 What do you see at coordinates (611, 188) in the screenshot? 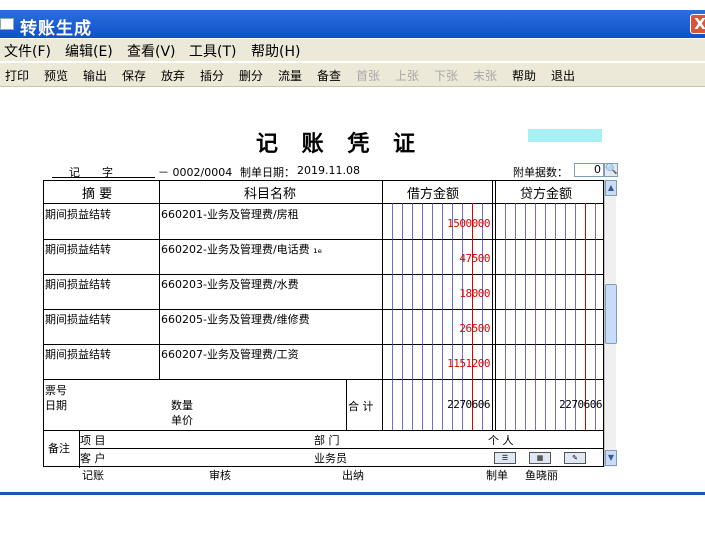
I see `scroll-up-icon: ▲` at bounding box center [611, 188].